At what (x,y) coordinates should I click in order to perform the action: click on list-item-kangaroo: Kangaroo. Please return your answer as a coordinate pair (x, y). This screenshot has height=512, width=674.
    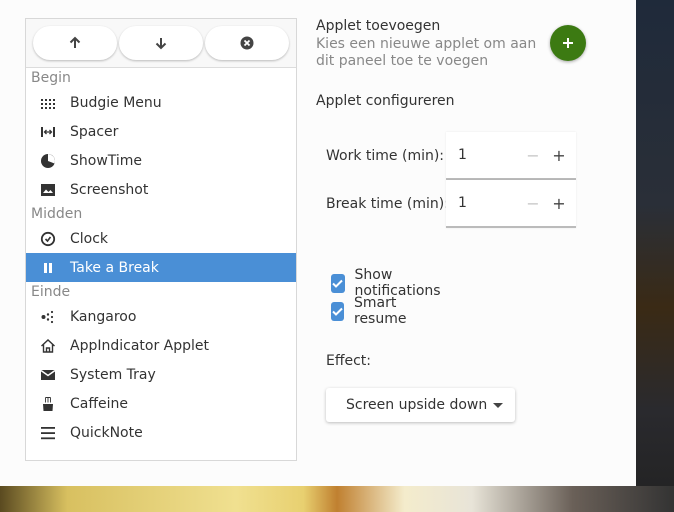
    Looking at the image, I should click on (161, 316).